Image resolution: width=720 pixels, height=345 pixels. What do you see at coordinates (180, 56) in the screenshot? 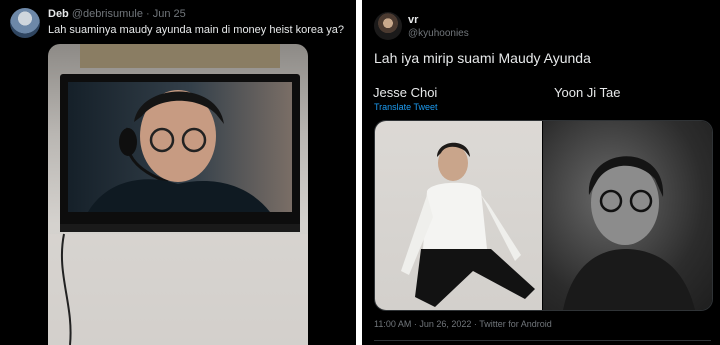
I see `wall-shelf` at bounding box center [180, 56].